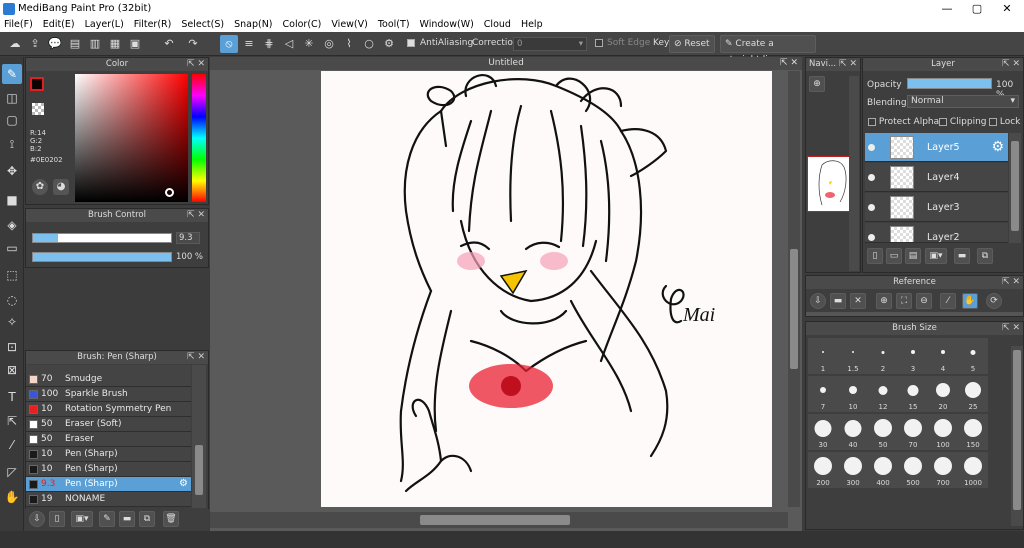 The image size is (1024, 548). What do you see at coordinates (823, 470) in the screenshot?
I see `brush-size-option: 200` at bounding box center [823, 470].